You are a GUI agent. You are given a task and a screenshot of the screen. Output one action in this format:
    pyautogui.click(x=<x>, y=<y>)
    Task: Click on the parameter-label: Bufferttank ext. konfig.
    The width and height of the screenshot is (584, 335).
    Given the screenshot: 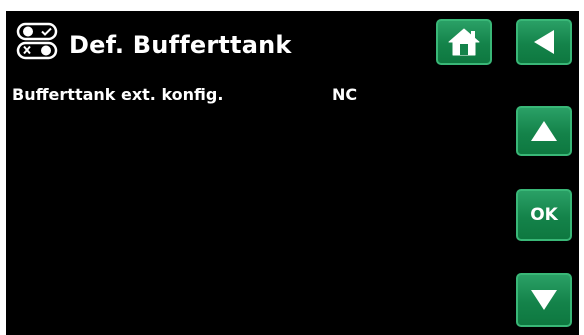 What is the action you would take?
    pyautogui.click(x=118, y=94)
    